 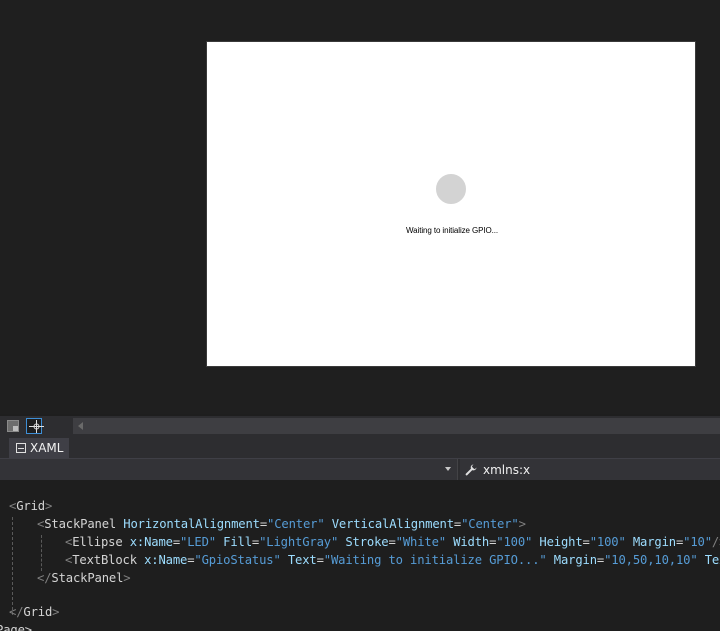 I want to click on tab-xaml-label: XAML, so click(x=47, y=448).